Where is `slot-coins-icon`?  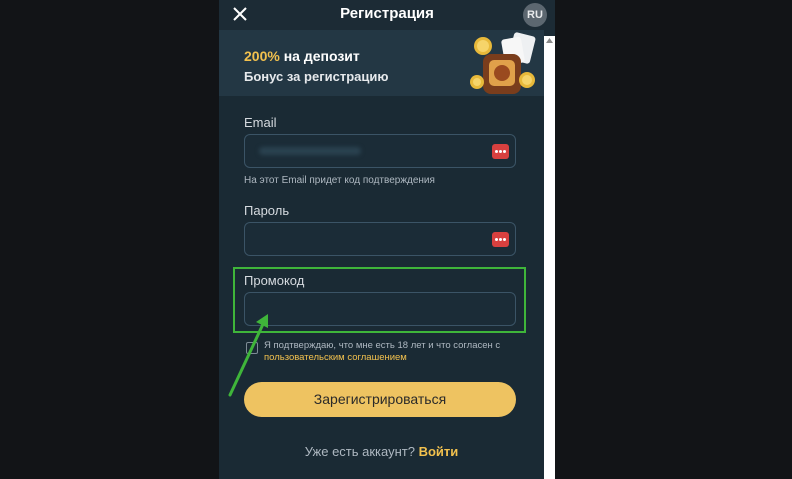
slot-coins-icon is located at coordinates (503, 63).